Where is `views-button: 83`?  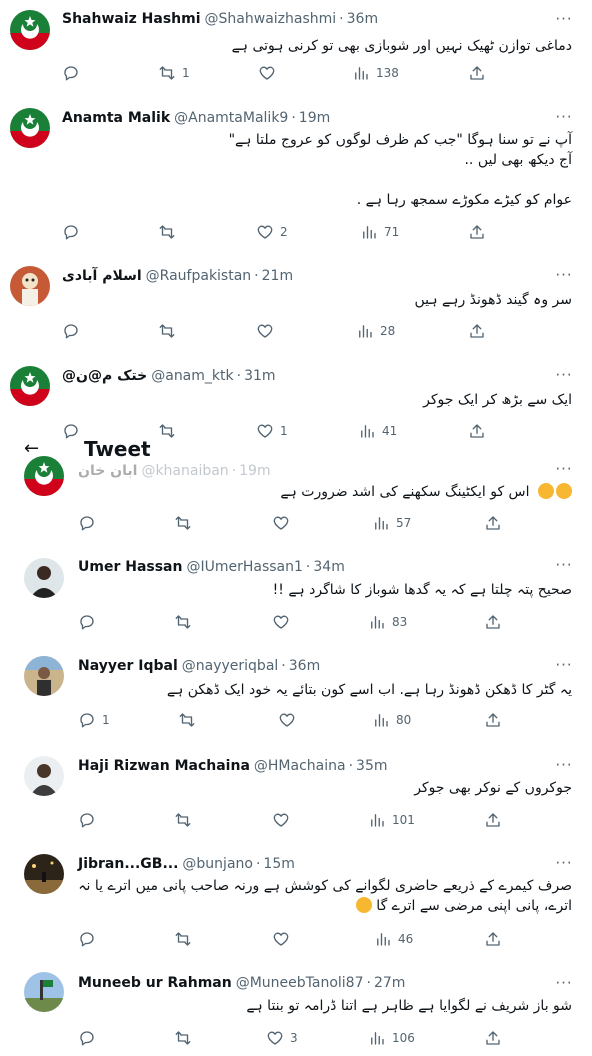 views-button: 83 is located at coordinates (387, 622).